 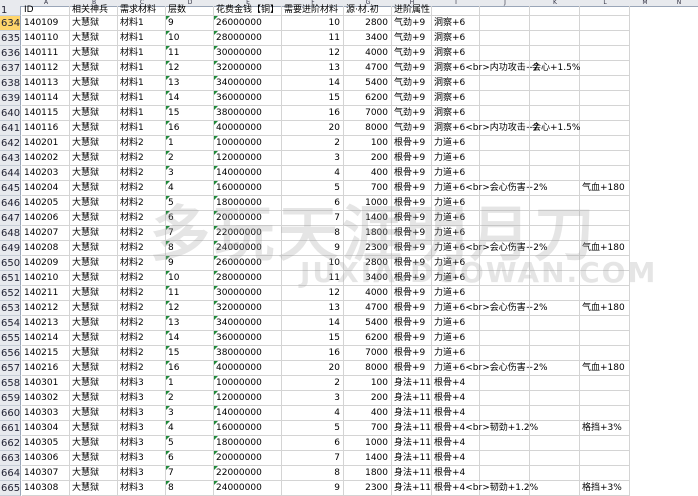 I want to click on row-header: 637, so click(x=10, y=68).